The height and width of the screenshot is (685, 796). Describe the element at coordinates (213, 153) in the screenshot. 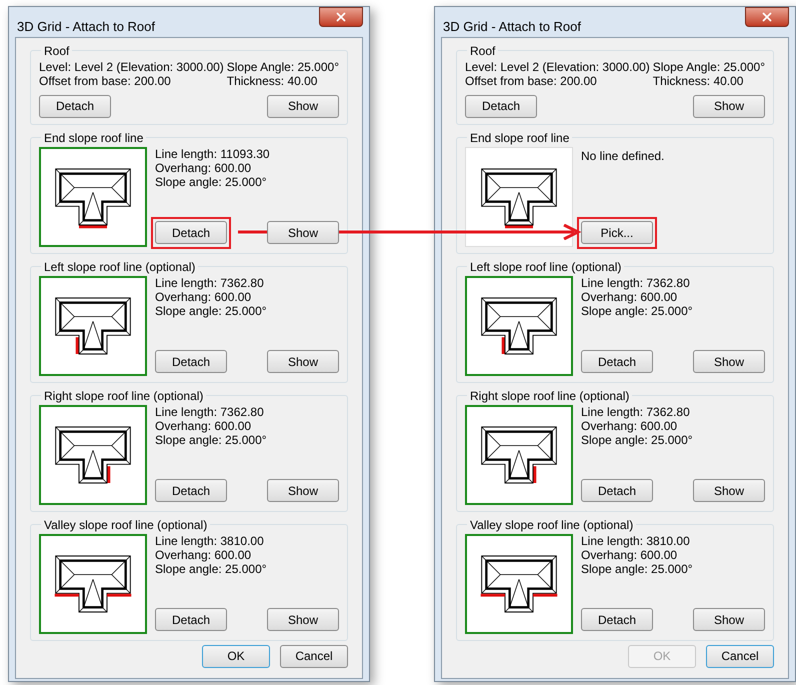

I see `info-text: Line length: 11093.30` at that location.